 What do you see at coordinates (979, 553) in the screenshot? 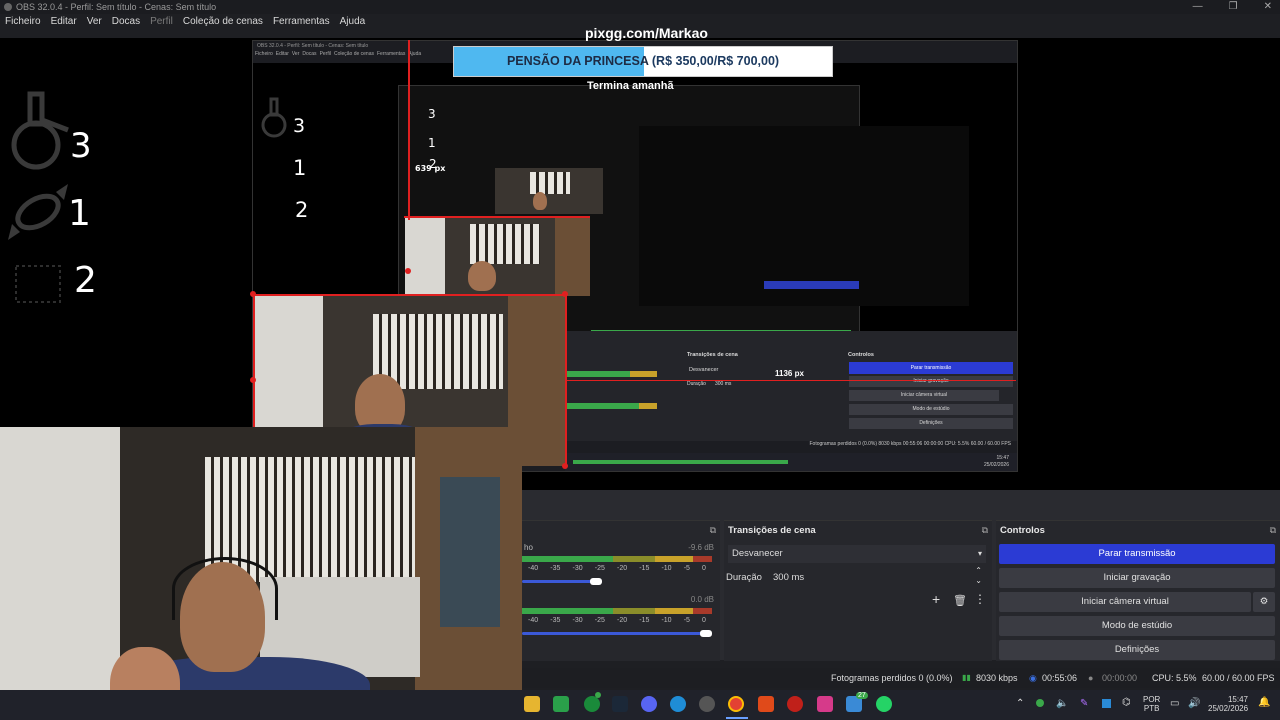
I see `chevron-down-icon: ▾` at bounding box center [979, 553].